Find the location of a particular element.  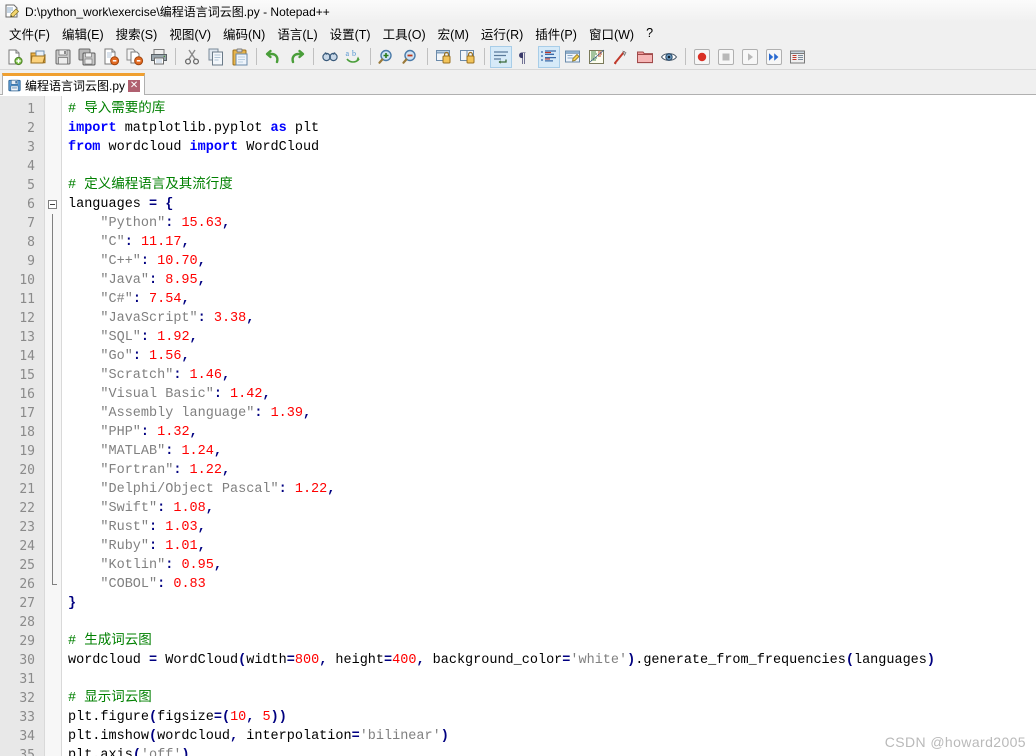

code-line: # 定义编程语言及其流行度 is located at coordinates (549, 185).